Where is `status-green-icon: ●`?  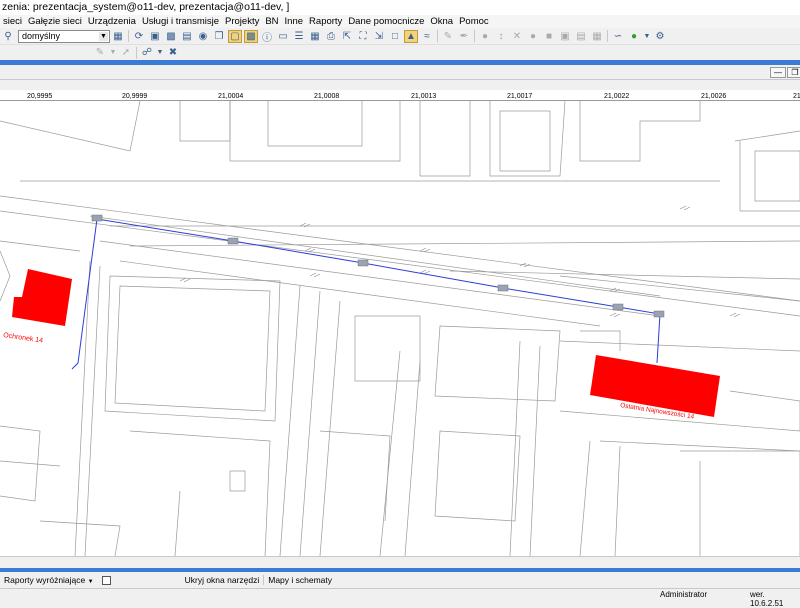
status-green-icon: ● is located at coordinates (634, 36).